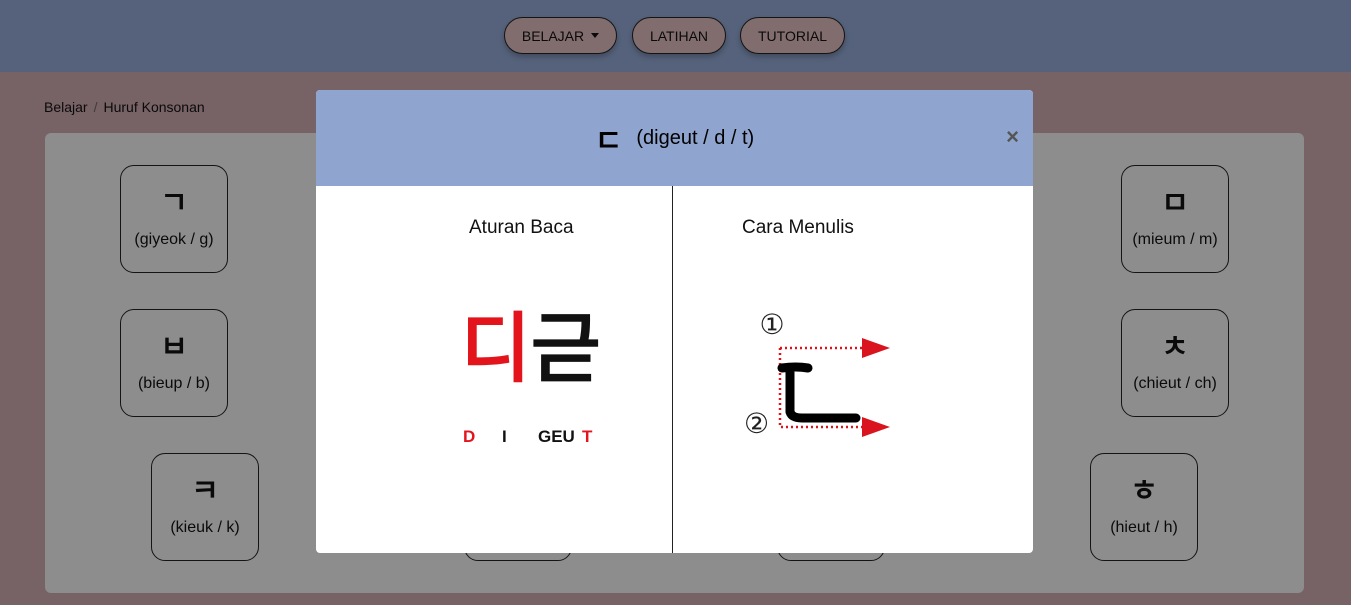  I want to click on writing-order-title: Cara Menulis, so click(798, 227).